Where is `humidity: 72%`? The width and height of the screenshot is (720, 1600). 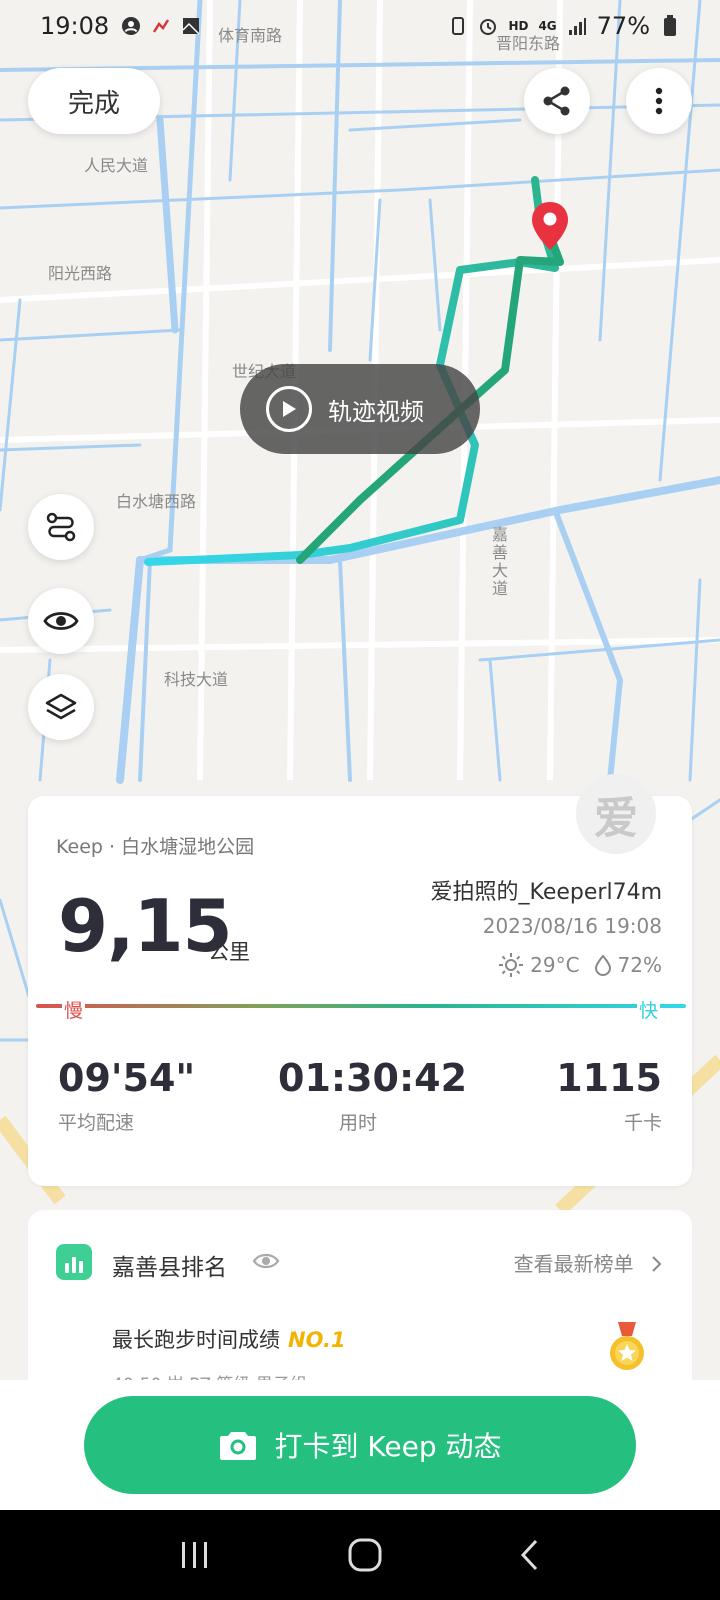 humidity: 72% is located at coordinates (639, 965).